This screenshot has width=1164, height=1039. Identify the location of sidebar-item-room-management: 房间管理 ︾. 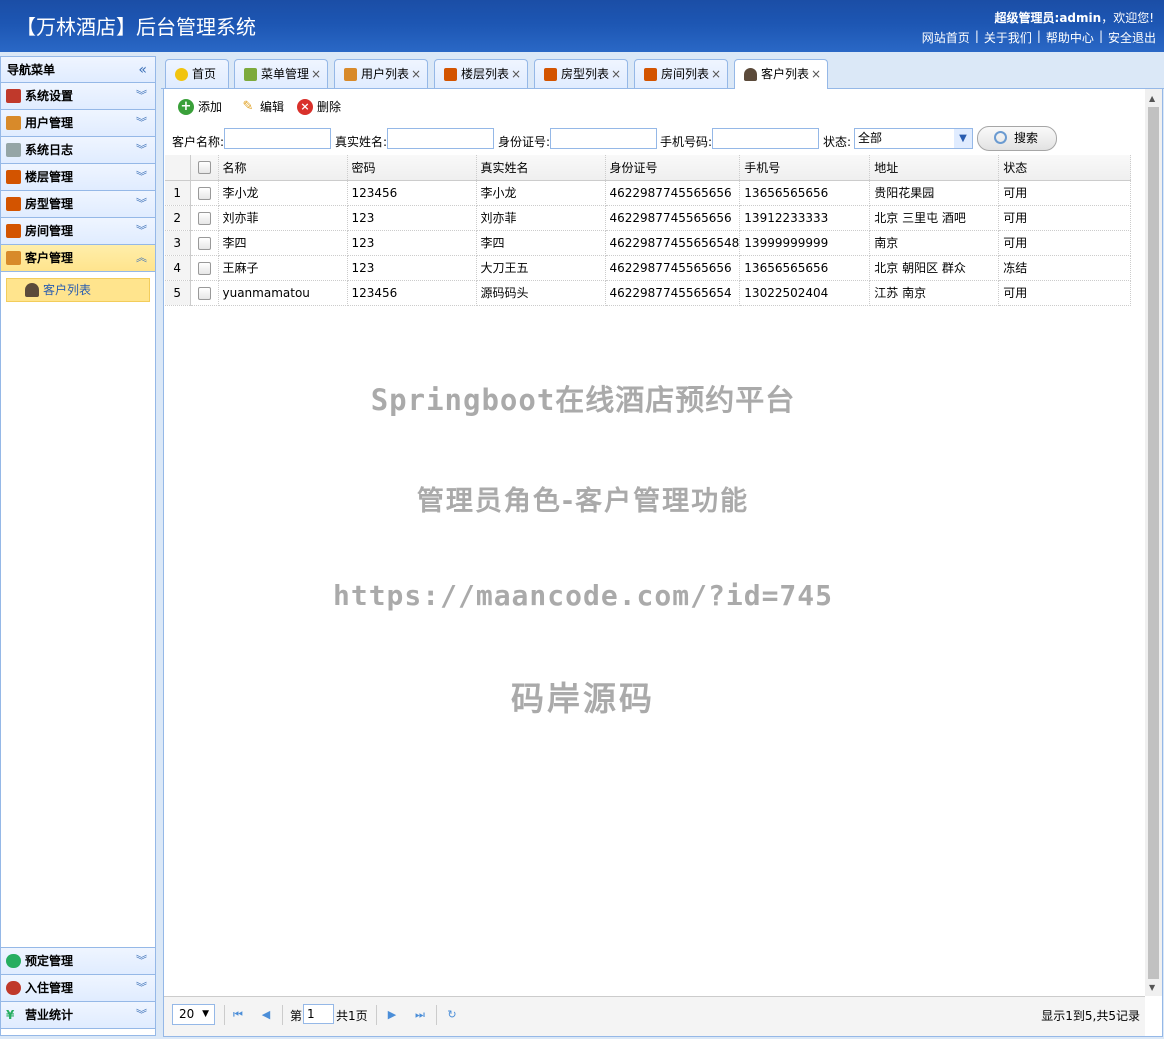
(78, 231).